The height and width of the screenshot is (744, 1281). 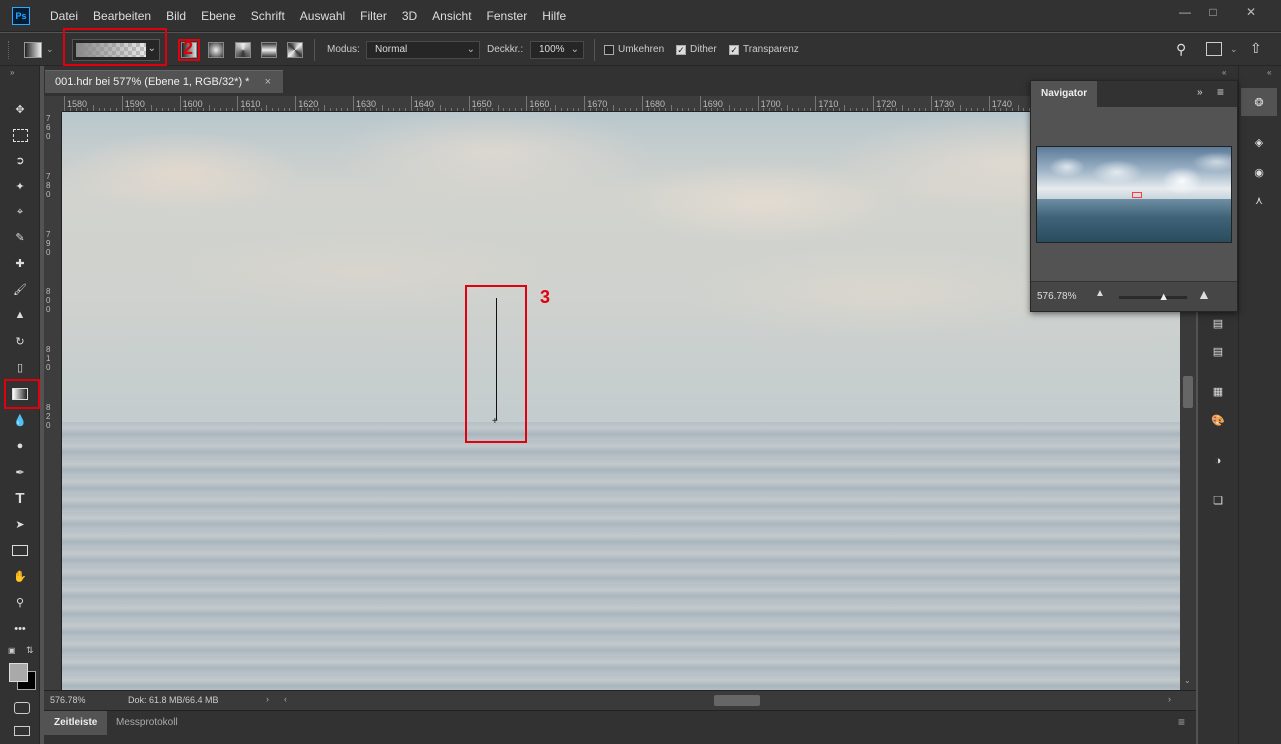 I want to click on 3d-icon: ❏, so click(x=1218, y=500).